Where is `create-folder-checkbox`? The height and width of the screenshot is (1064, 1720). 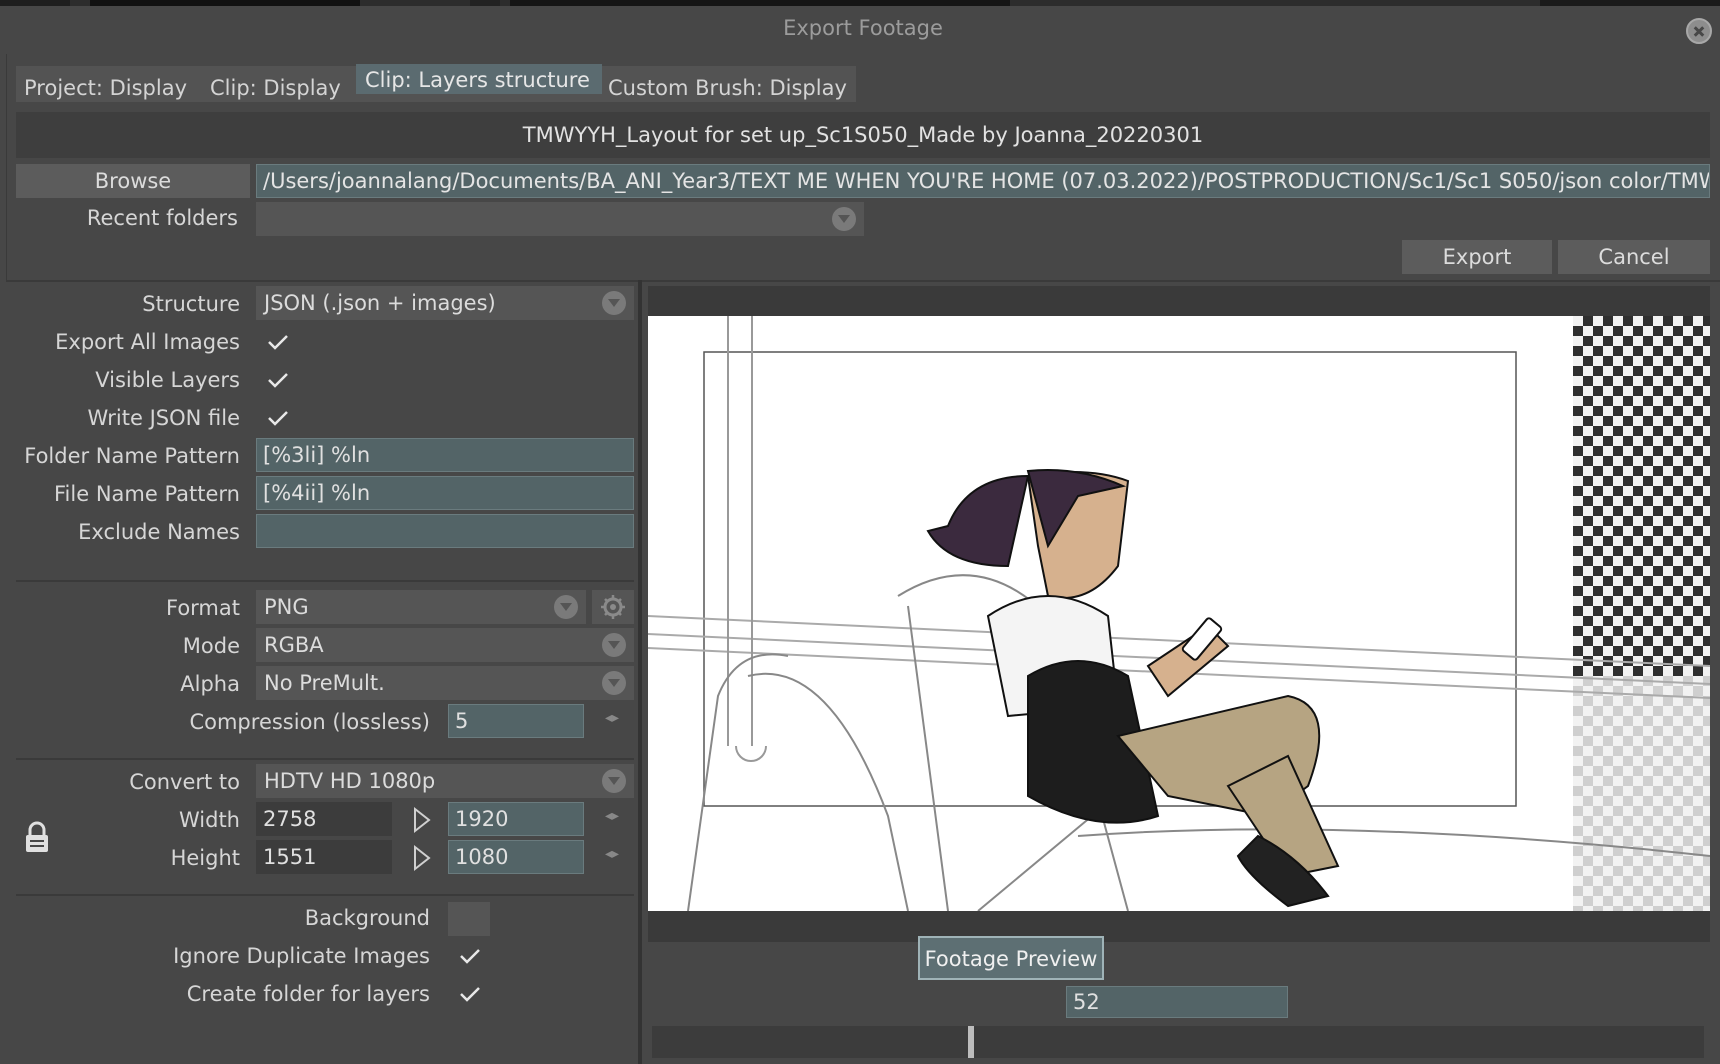 create-folder-checkbox is located at coordinates (470, 994).